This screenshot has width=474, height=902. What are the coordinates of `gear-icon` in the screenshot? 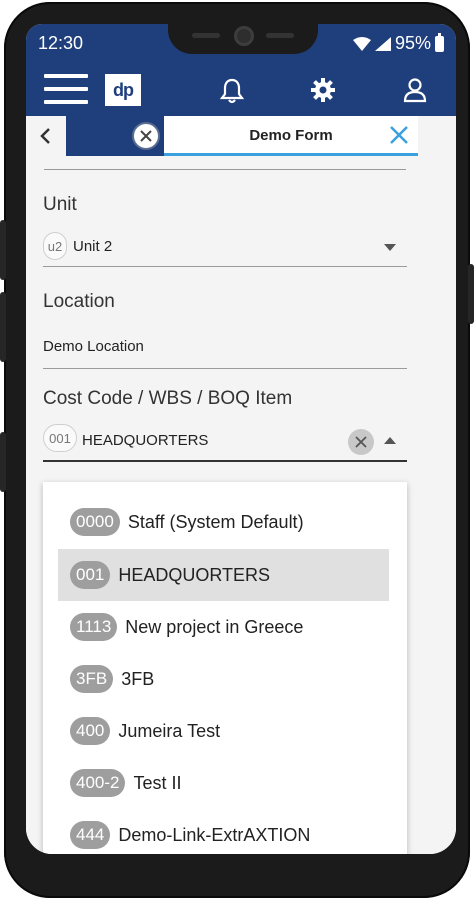 It's located at (323, 90).